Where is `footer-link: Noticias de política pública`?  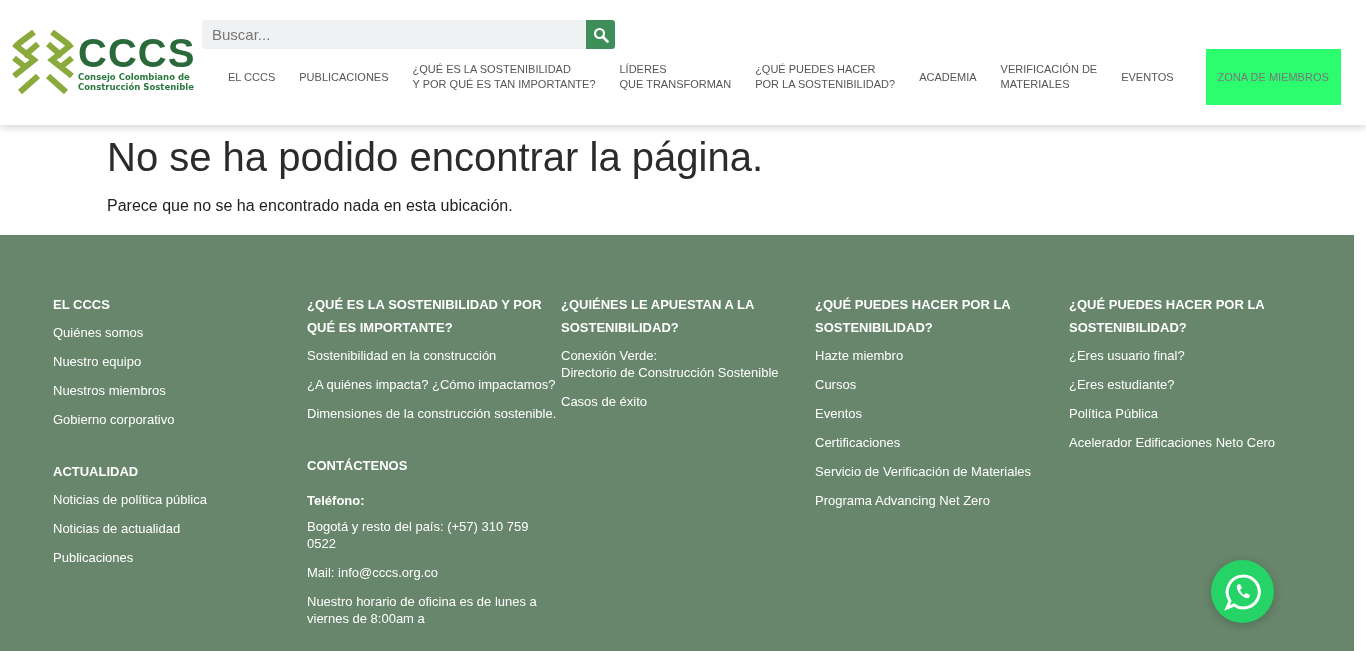
footer-link: Noticias de política pública is located at coordinates (178, 499).